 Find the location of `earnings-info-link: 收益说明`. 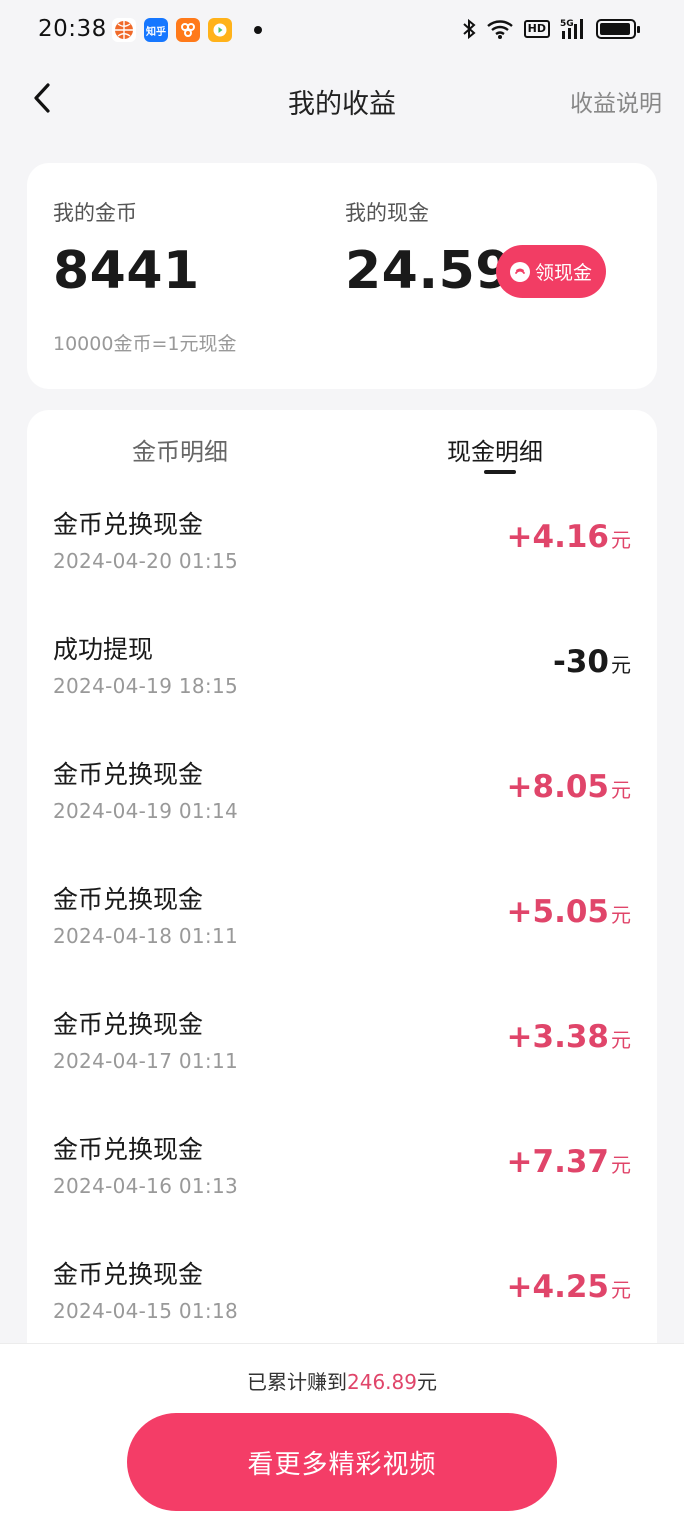

earnings-info-link: 收益说明 is located at coordinates (616, 101).